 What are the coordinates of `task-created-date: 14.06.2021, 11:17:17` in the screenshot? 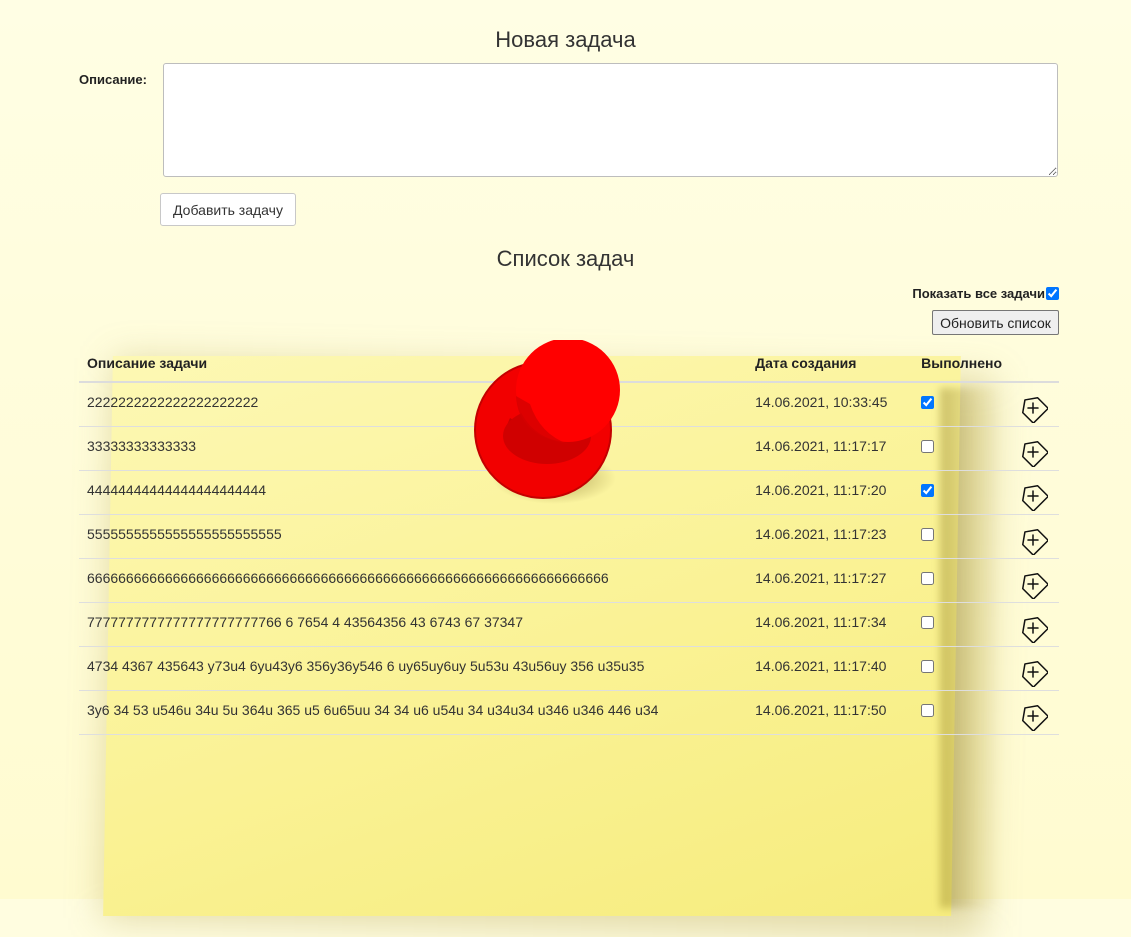 It's located at (830, 448).